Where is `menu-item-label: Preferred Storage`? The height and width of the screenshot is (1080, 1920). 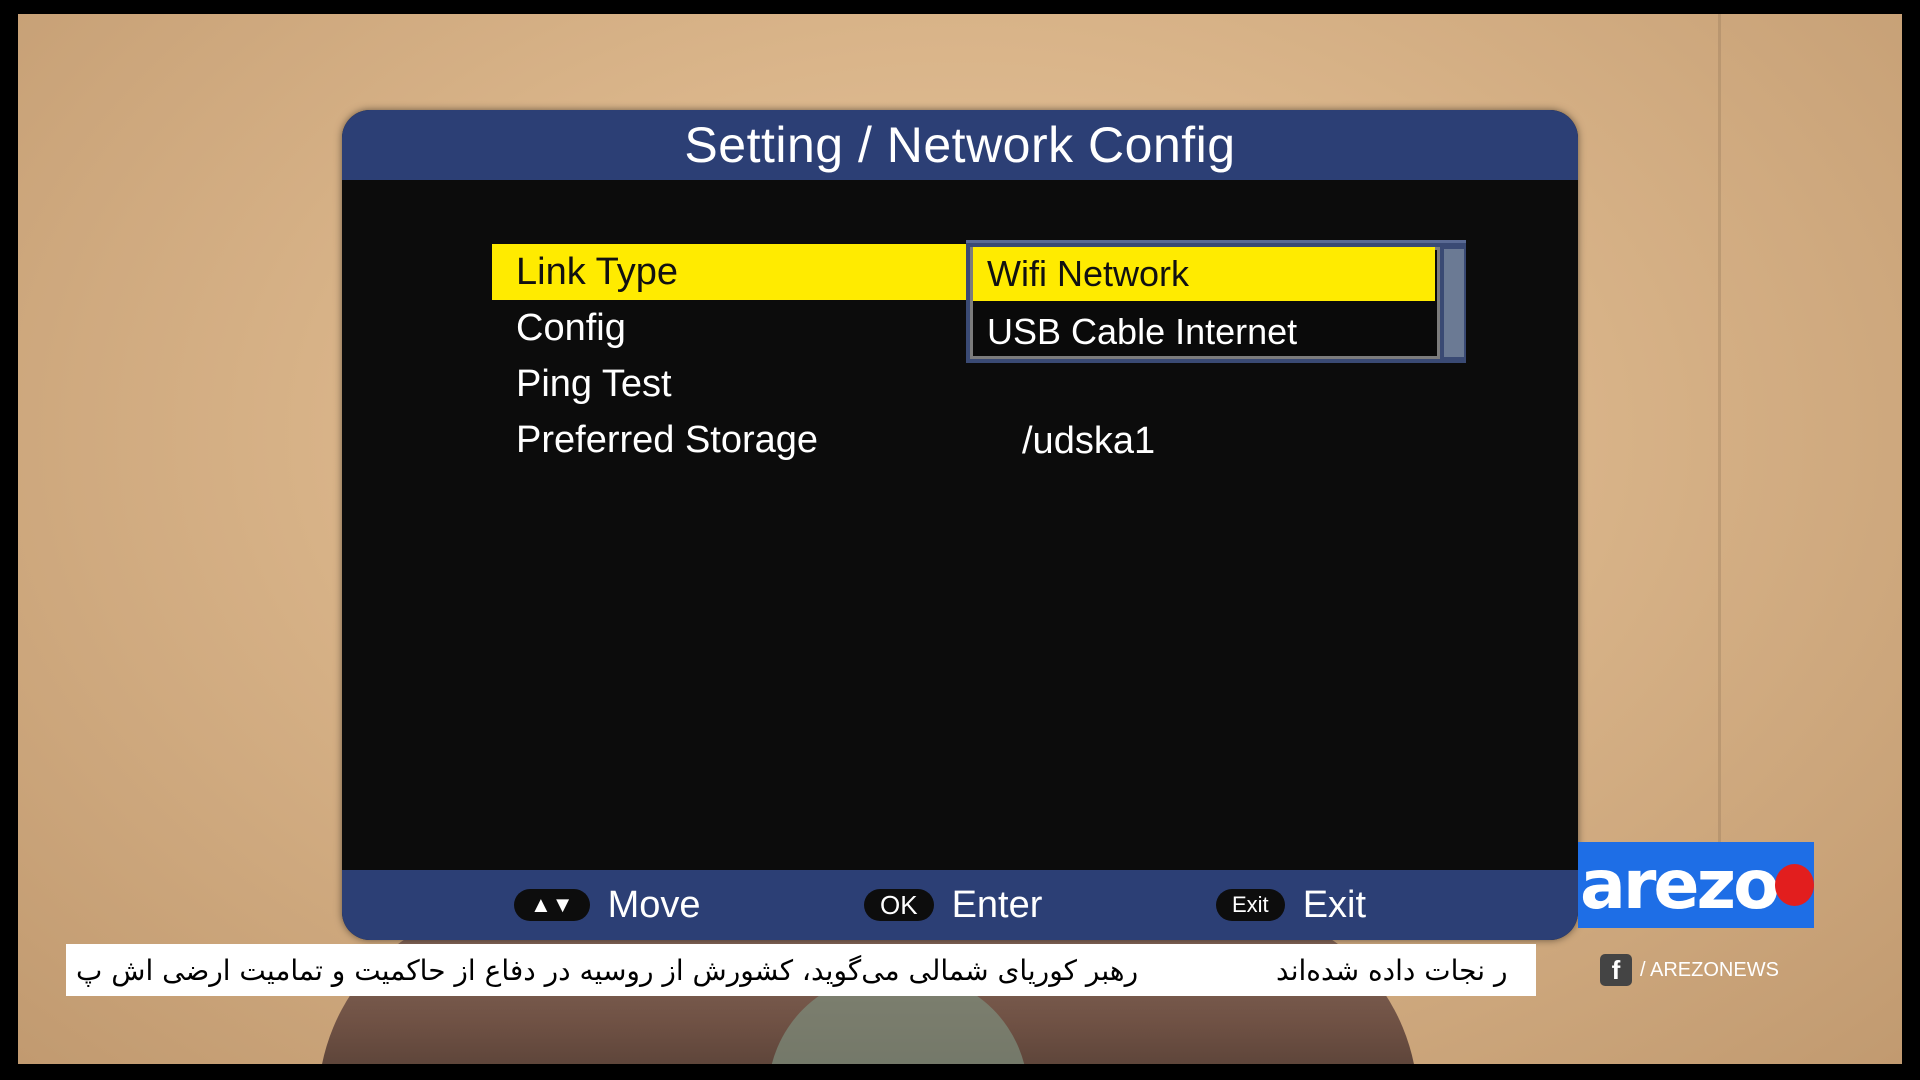 menu-item-label: Preferred Storage is located at coordinates (667, 439).